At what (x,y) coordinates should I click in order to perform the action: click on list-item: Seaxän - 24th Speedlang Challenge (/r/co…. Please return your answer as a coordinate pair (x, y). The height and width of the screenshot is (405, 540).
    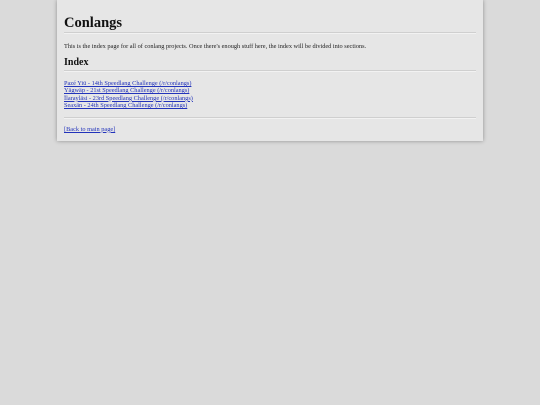
    Looking at the image, I should click on (270, 105).